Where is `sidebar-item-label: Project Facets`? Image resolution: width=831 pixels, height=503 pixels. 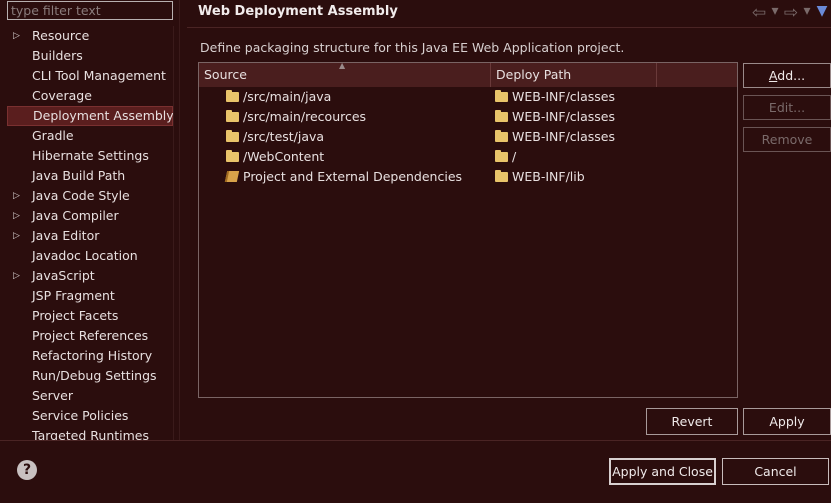 sidebar-item-label: Project Facets is located at coordinates (75, 315).